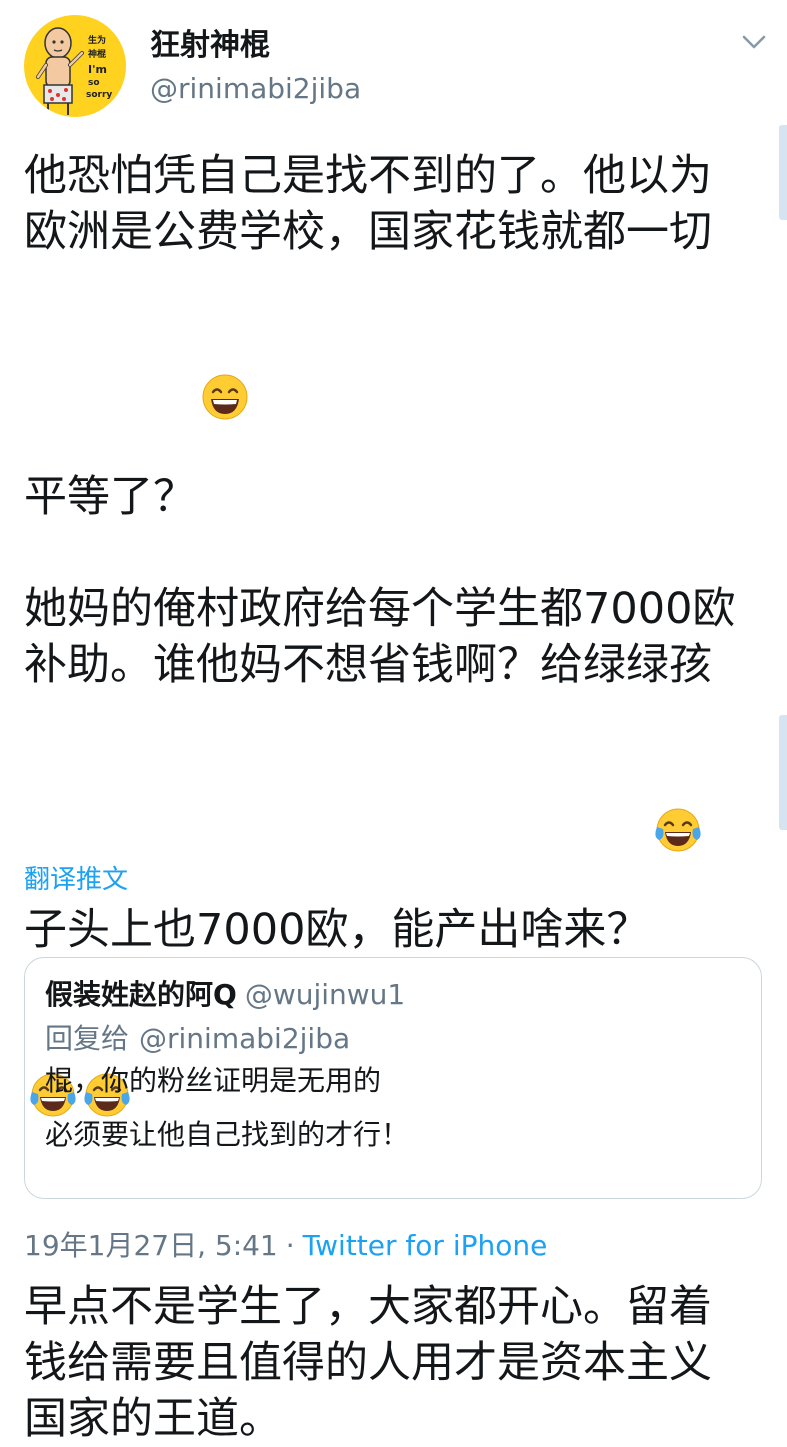  Describe the element at coordinates (255, 89) in the screenshot. I see `author-handle: @rinimabi2jiba` at that location.